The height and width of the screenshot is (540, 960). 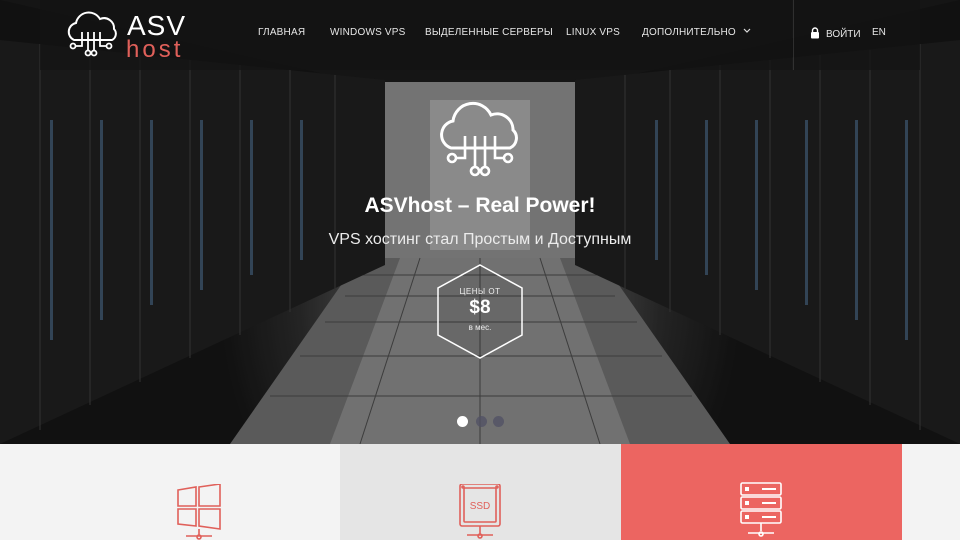 I want to click on feature-ssd: SSD, so click(x=480, y=492).